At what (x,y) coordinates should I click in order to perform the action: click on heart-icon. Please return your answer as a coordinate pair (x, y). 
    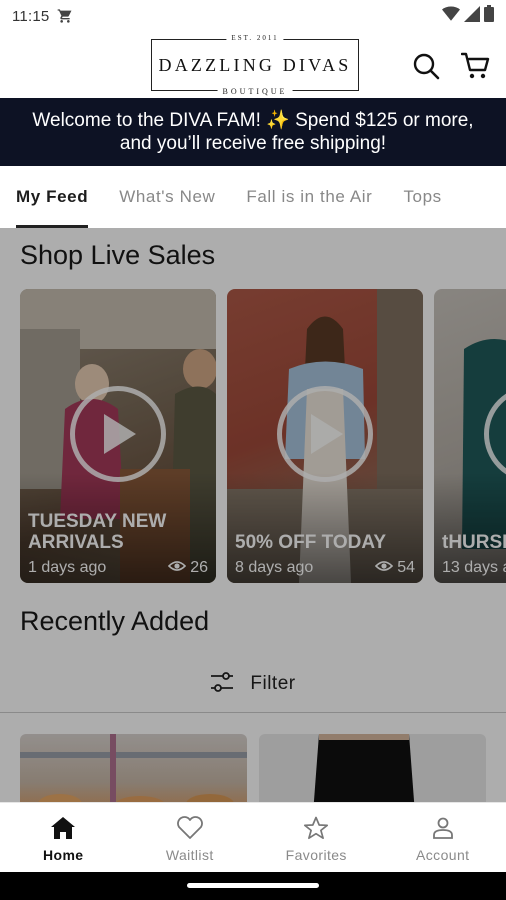
    Looking at the image, I should click on (190, 830).